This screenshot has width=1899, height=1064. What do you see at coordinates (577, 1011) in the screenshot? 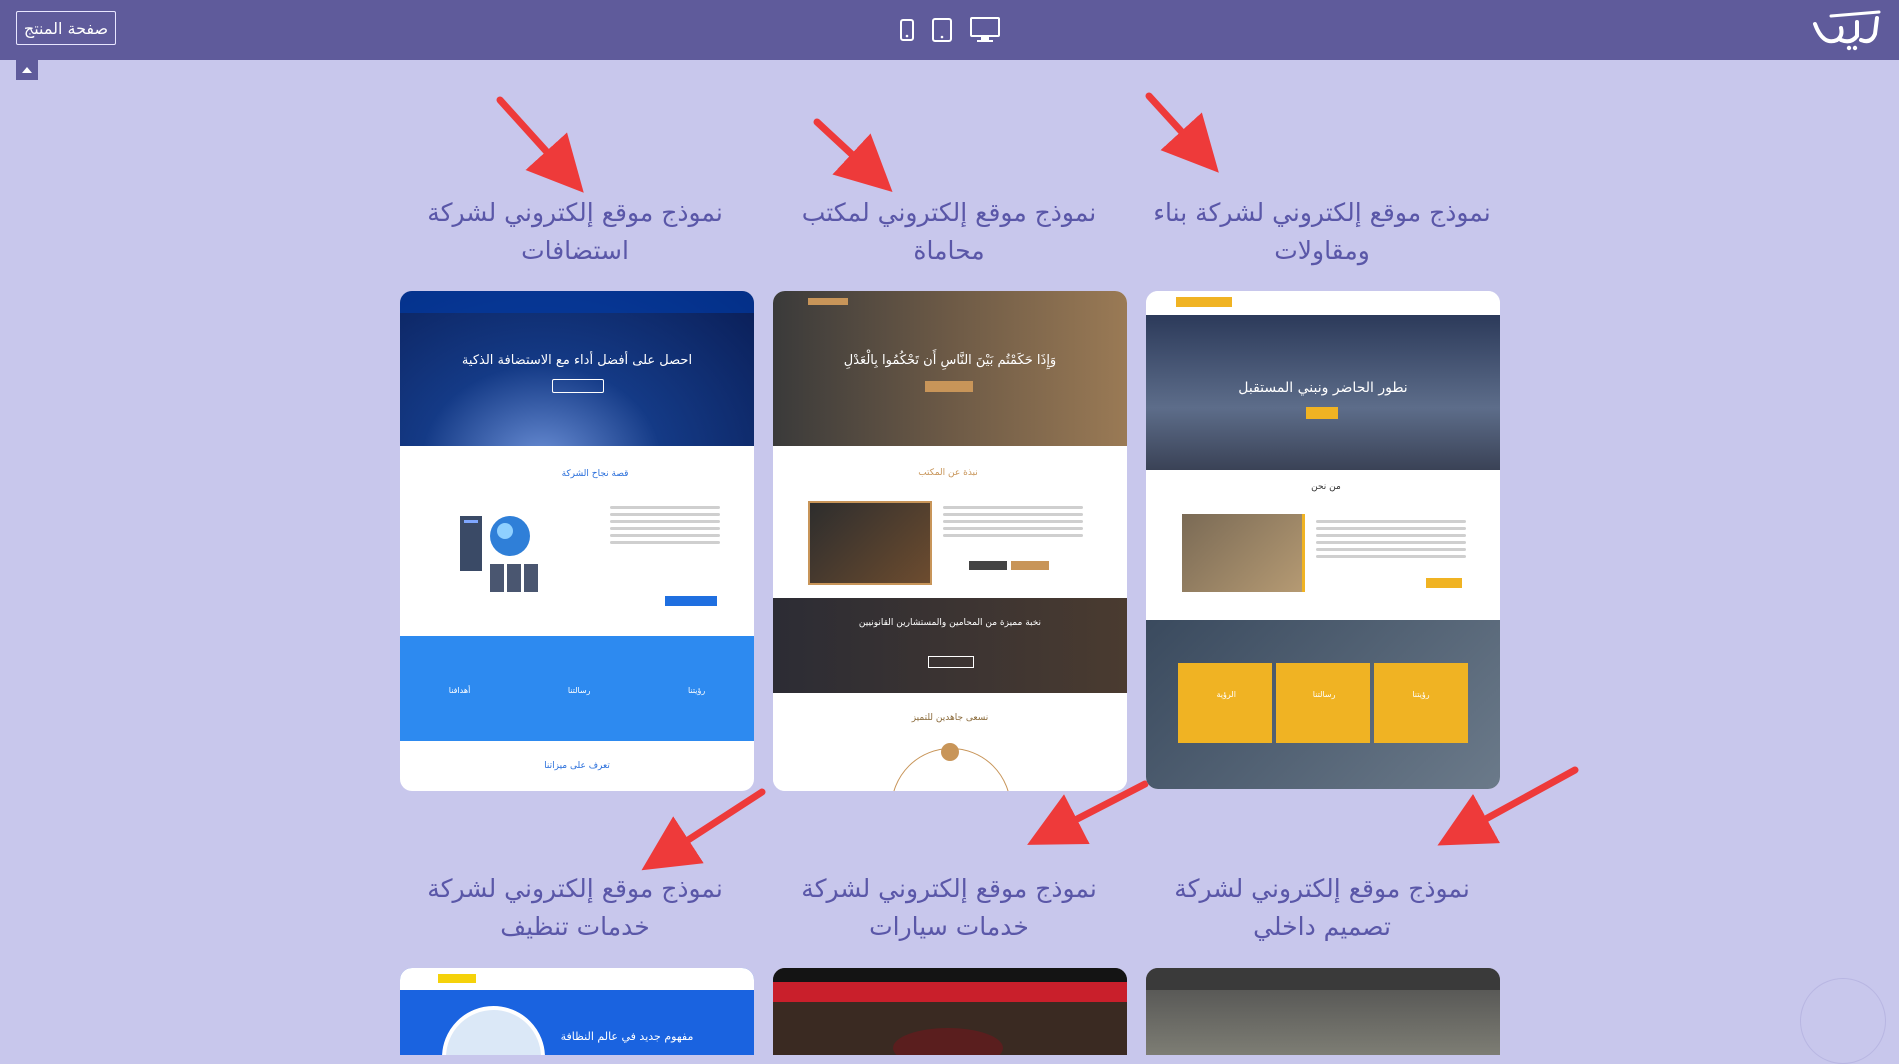
I see `template-card-cleaning: مفهوم جديد في عالم النظافة` at bounding box center [577, 1011].